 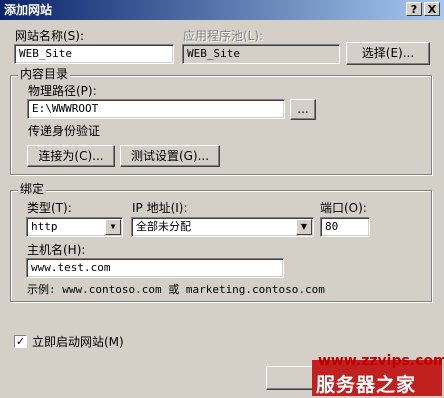 I want to click on site-name-label: 网站名称(S):, so click(x=50, y=36).